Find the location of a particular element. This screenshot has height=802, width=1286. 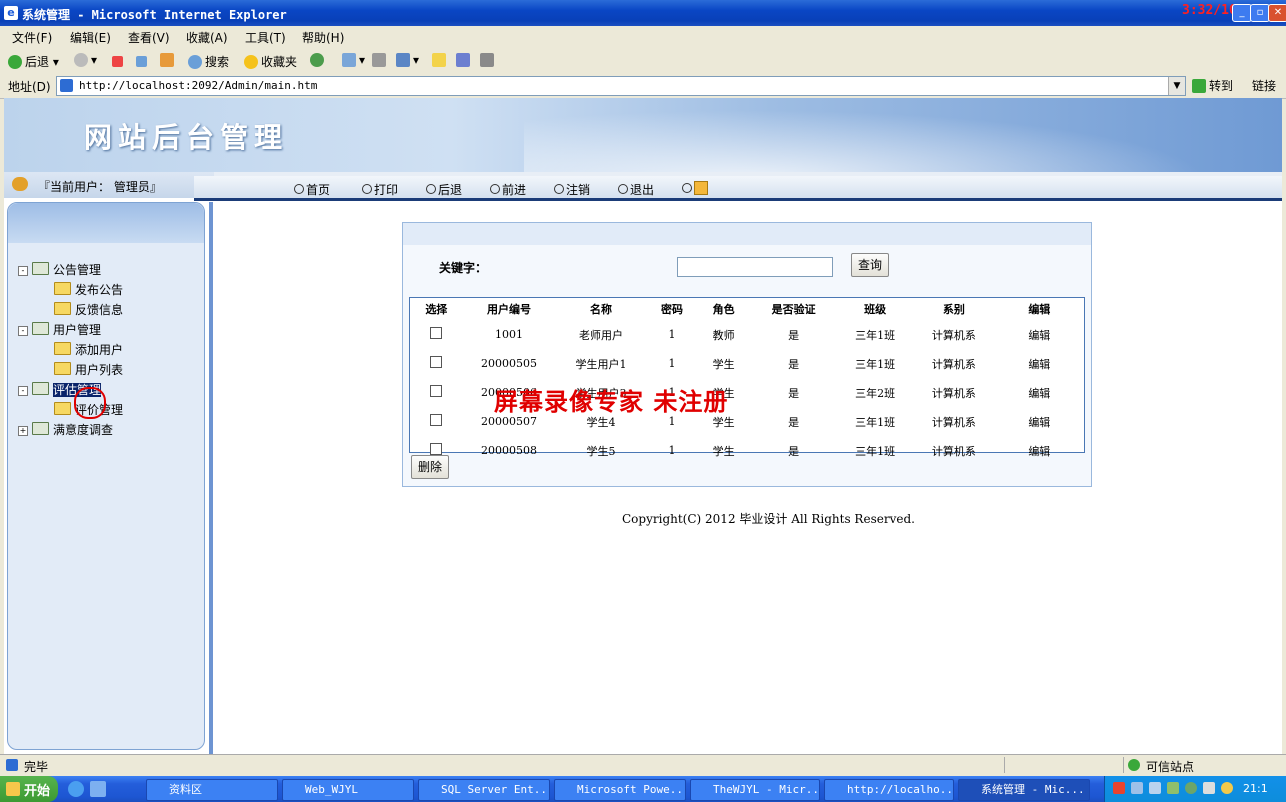

task-folder-web-wjyl: Web_WJYL is located at coordinates (348, 790).